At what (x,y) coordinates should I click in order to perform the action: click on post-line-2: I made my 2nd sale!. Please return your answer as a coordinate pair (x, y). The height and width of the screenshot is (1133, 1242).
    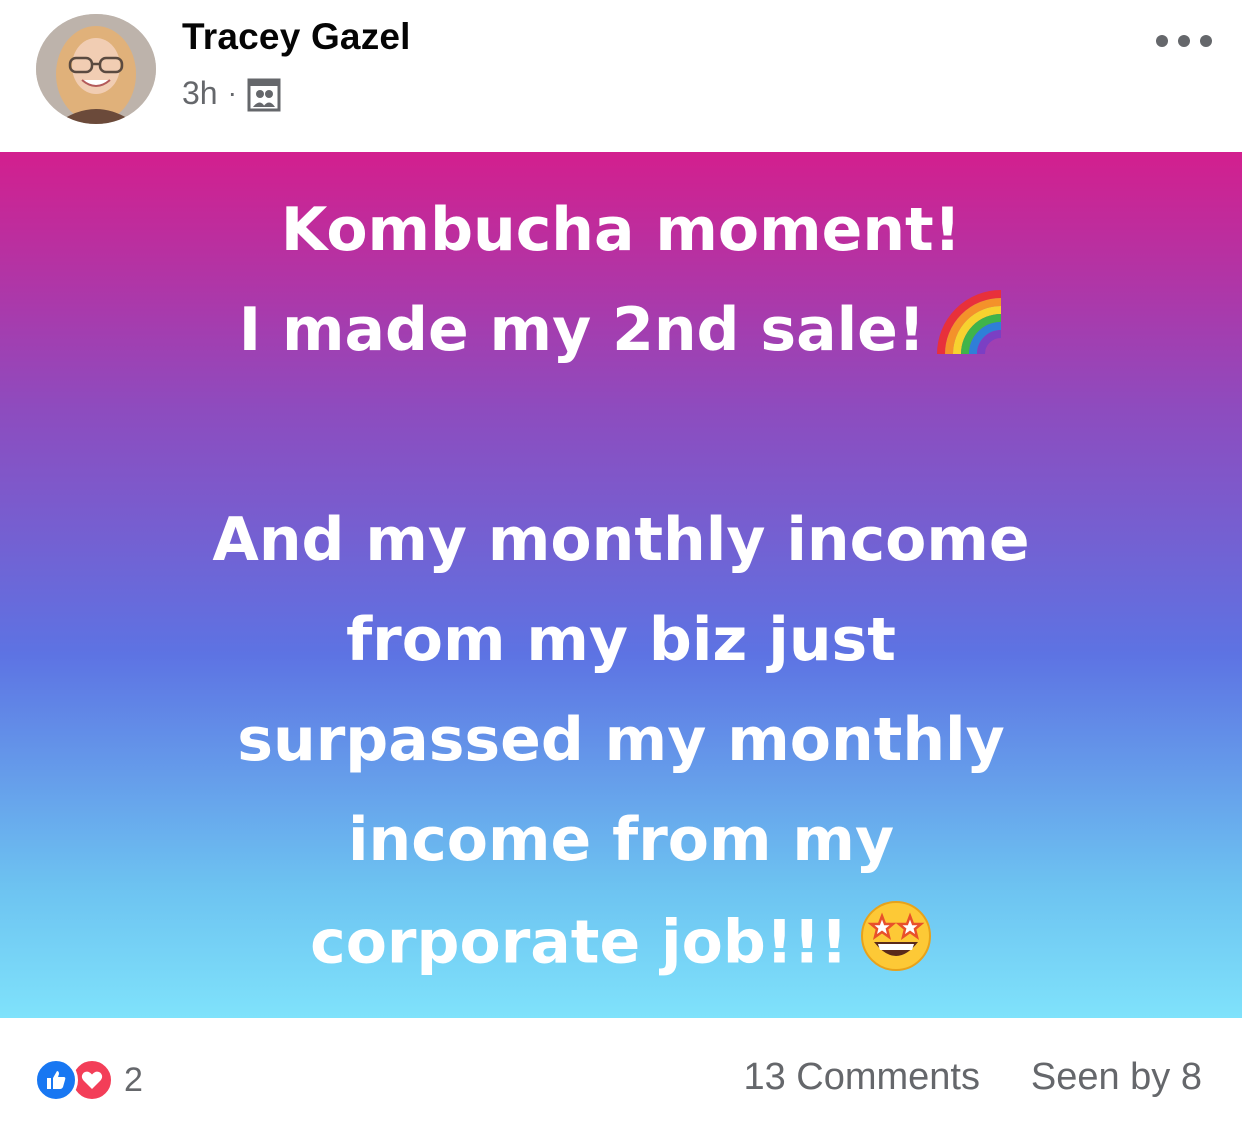
    Looking at the image, I should click on (621, 333).